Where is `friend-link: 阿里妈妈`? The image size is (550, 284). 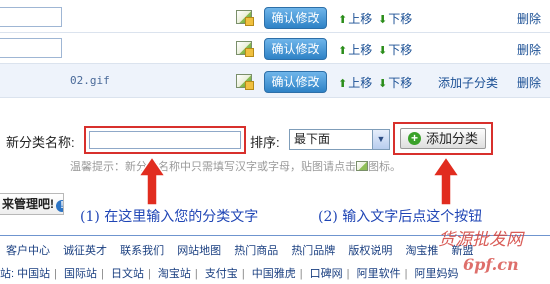
friend-link: 阿里妈妈 is located at coordinates (437, 274).